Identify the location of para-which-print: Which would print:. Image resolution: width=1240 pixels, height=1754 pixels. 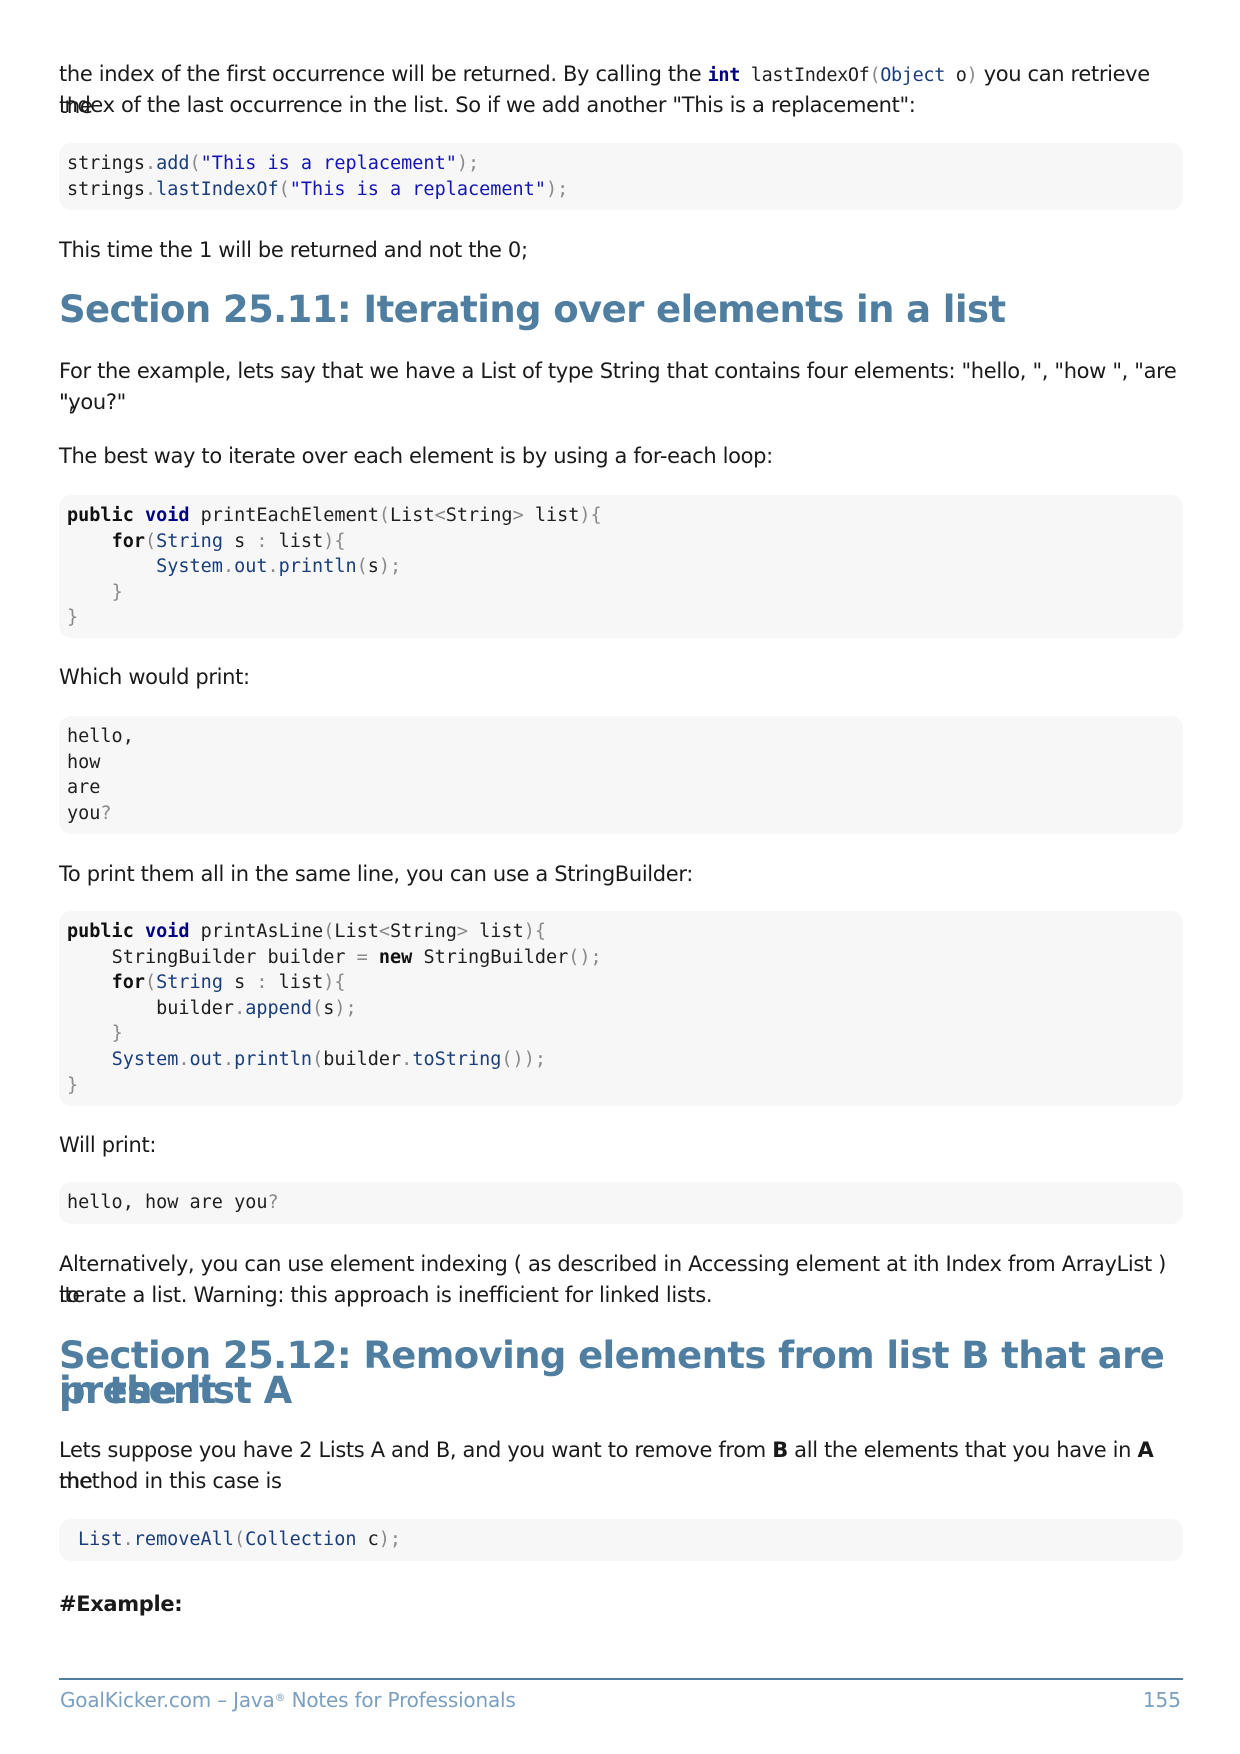
(154, 677).